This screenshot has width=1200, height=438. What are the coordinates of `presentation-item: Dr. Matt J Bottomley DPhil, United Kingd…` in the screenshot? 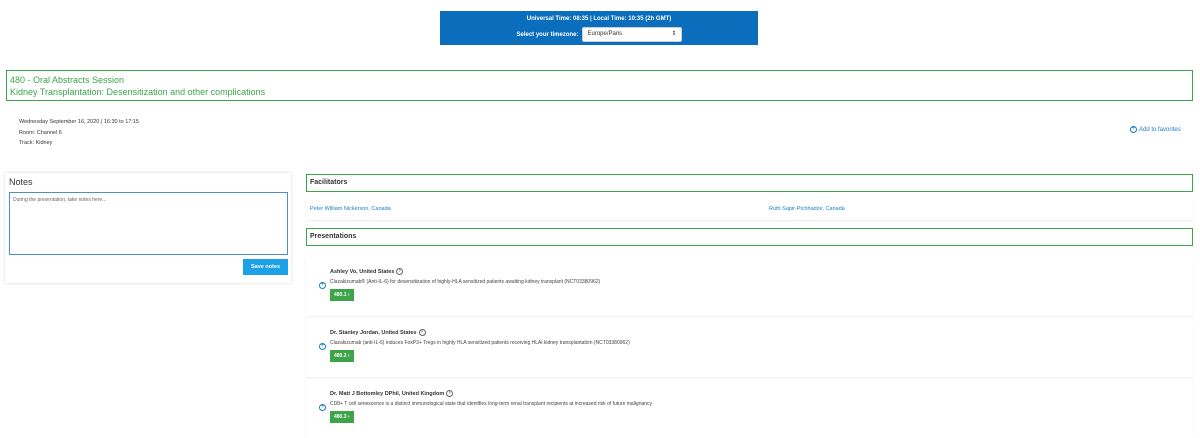 It's located at (749, 409).